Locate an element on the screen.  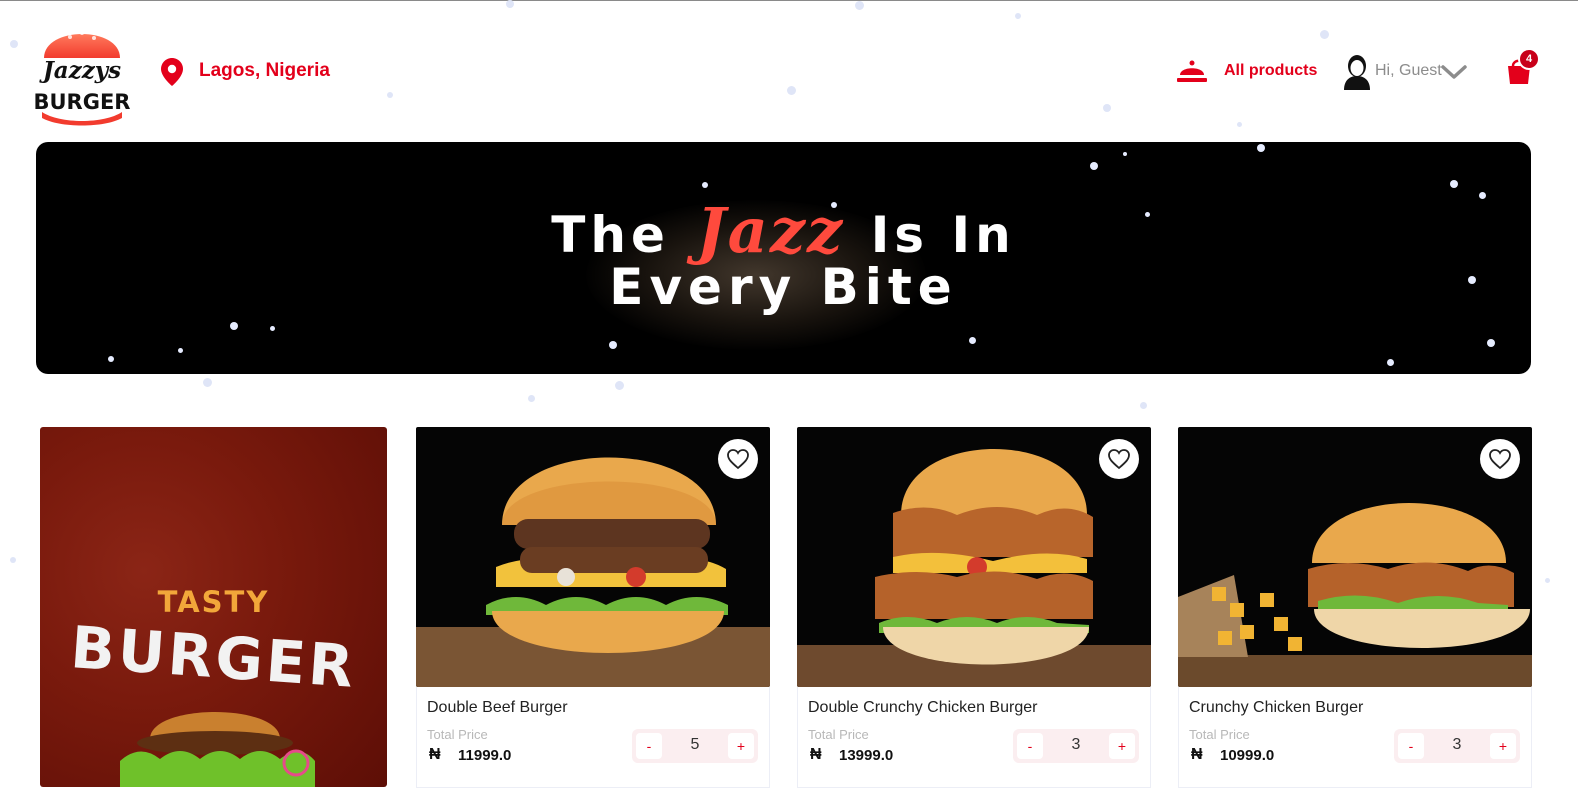
quantity-value: 5 is located at coordinates (695, 744).